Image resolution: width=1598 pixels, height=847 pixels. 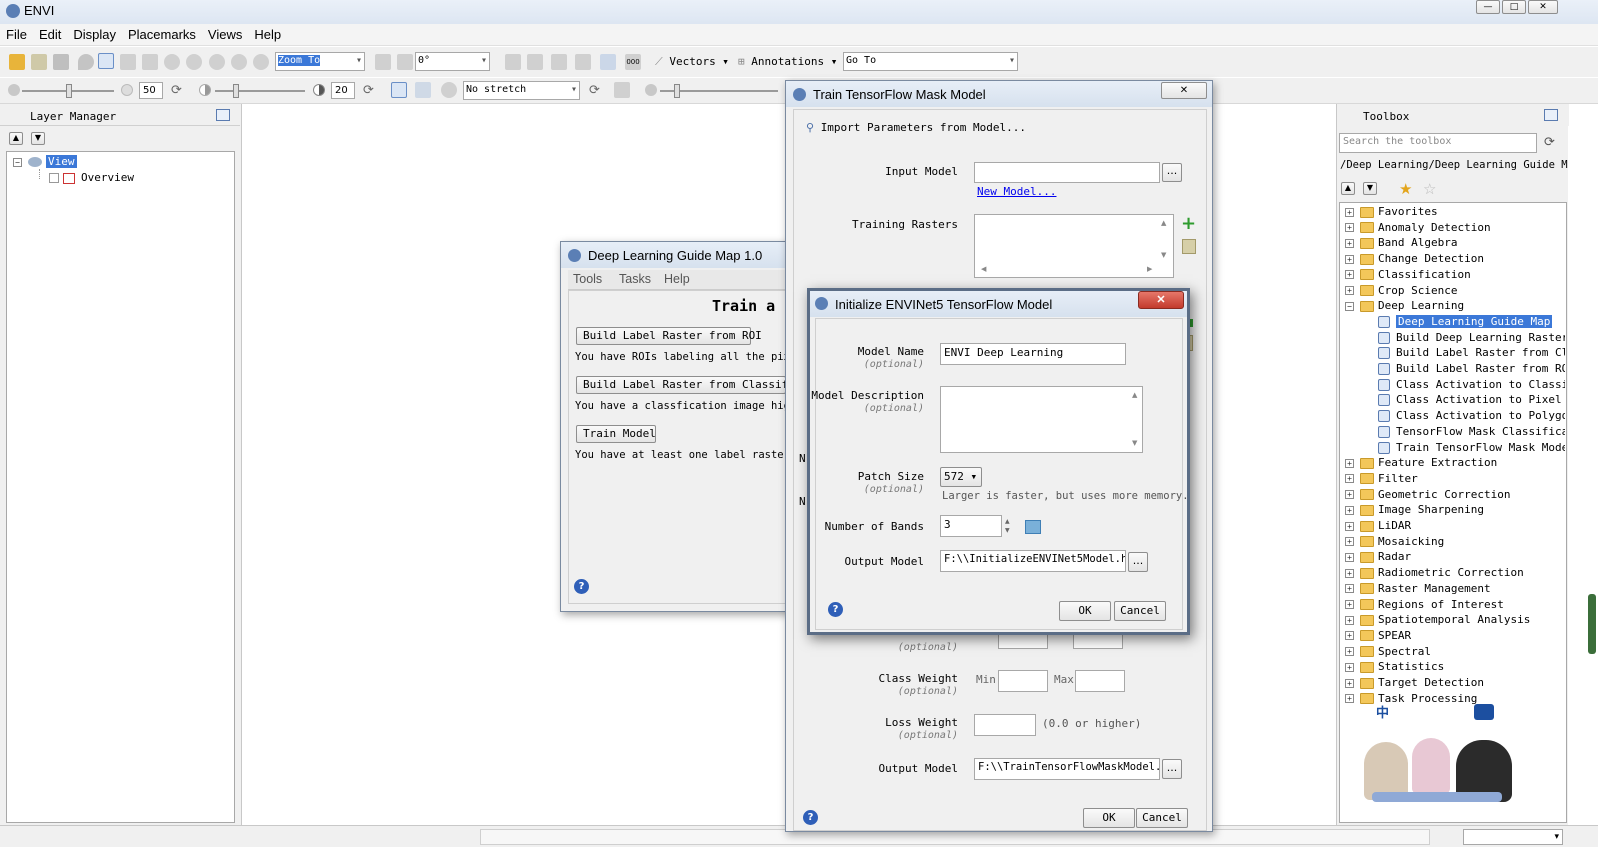 What do you see at coordinates (521, 90) in the screenshot?
I see `stretch-select: No stretch ▾` at bounding box center [521, 90].